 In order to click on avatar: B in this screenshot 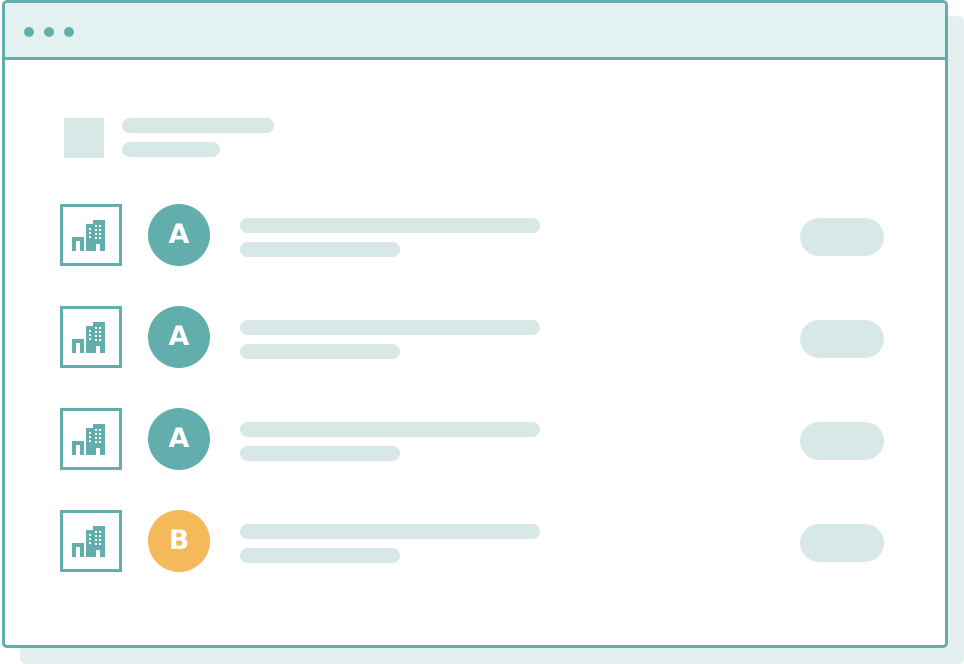, I will do `click(179, 541)`.